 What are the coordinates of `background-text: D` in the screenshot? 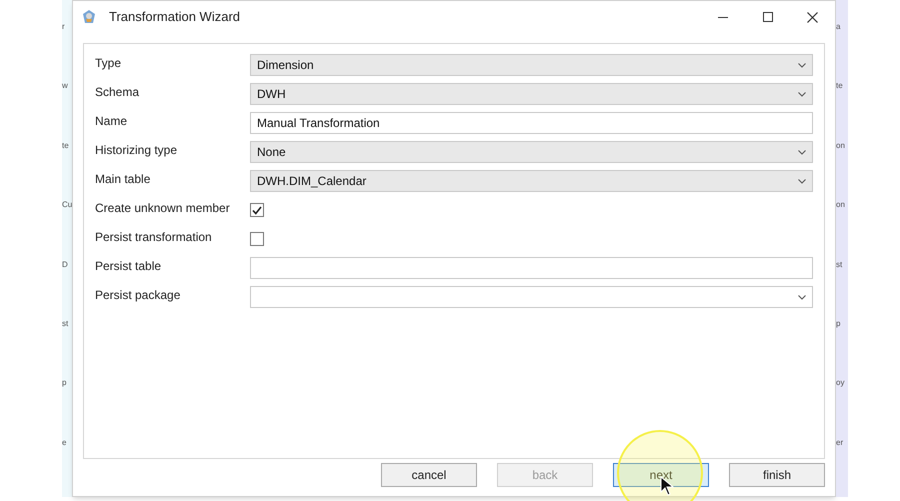 It's located at (65, 265).